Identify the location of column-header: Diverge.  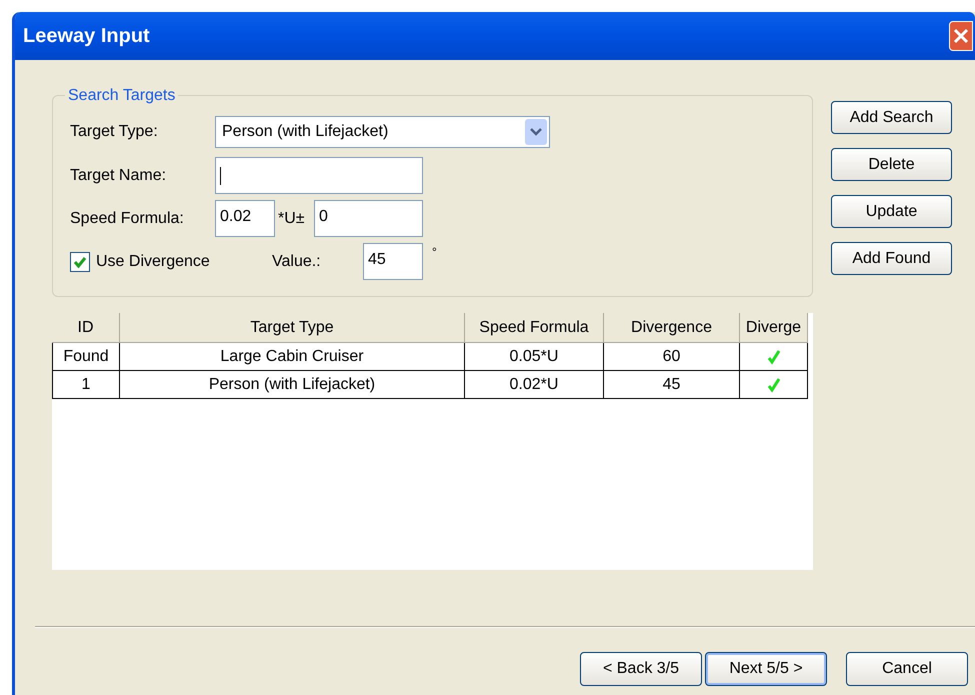
(774, 328).